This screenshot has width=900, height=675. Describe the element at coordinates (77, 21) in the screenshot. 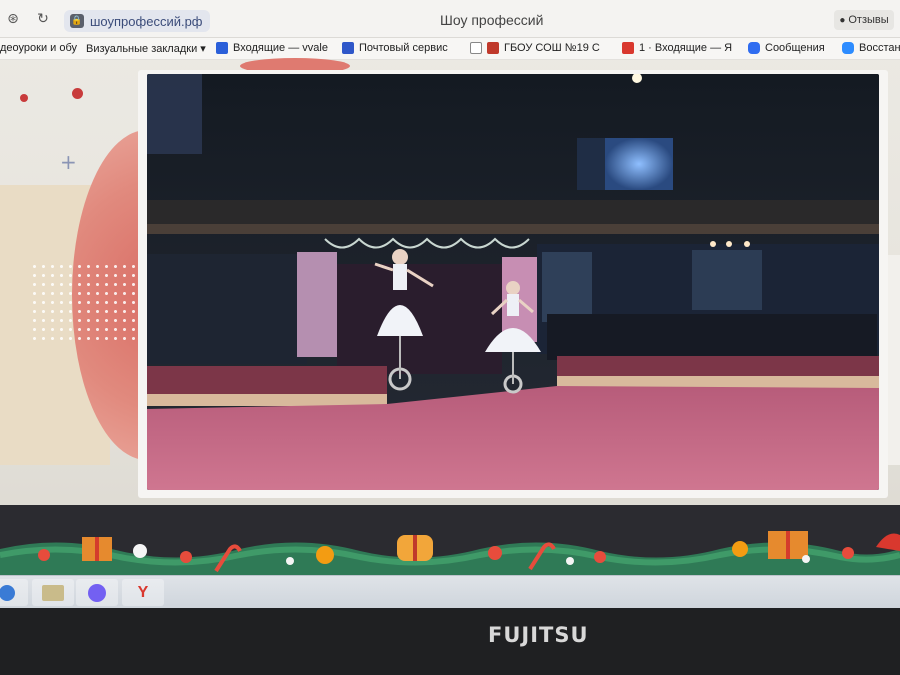

I see `lock-icon: 🔒` at that location.